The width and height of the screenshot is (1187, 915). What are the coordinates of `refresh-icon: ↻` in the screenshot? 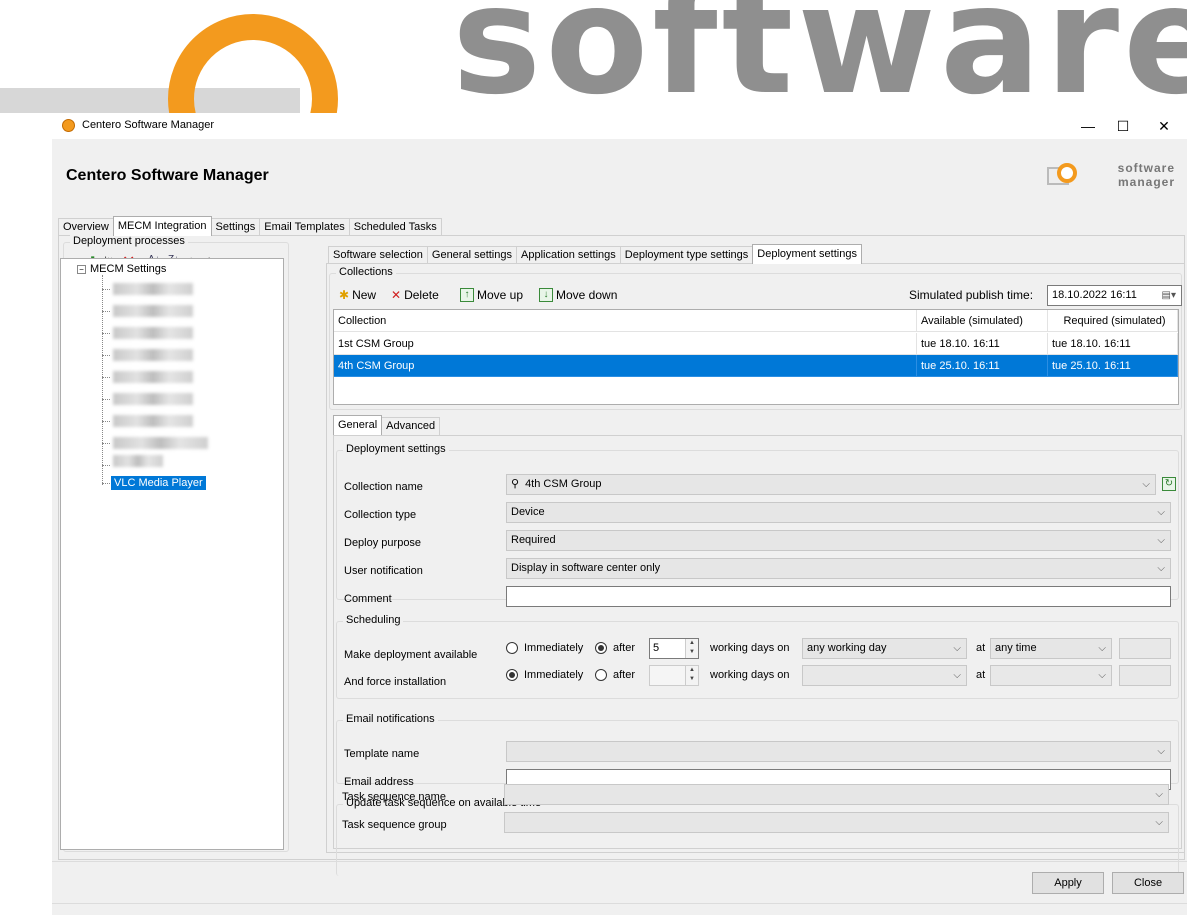 It's located at (1169, 484).